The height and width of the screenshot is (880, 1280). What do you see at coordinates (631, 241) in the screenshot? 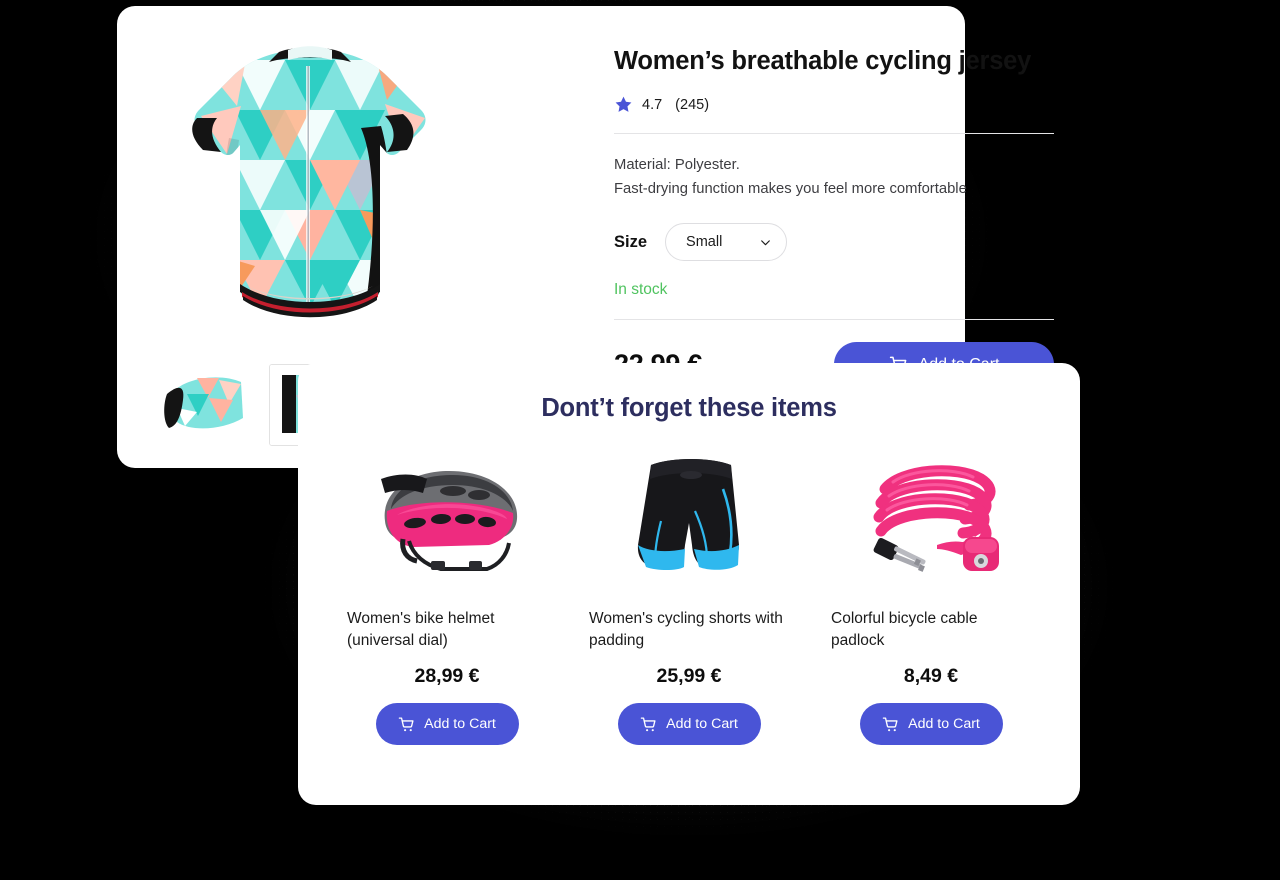
I see `size-label: Size` at bounding box center [631, 241].